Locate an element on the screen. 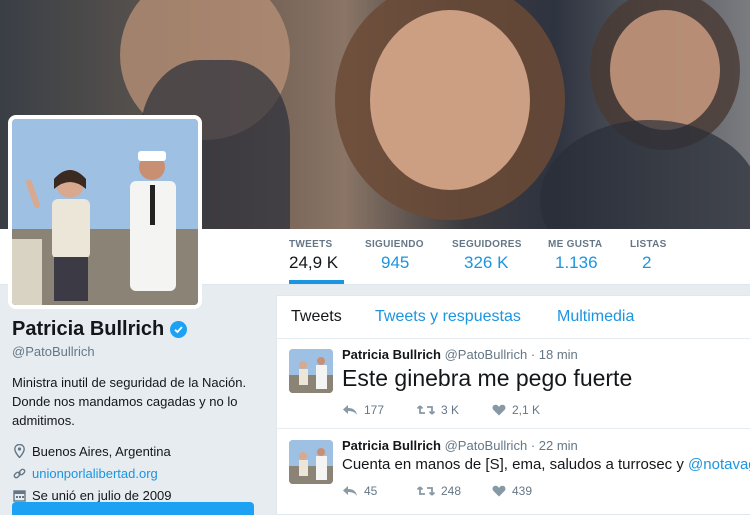 This screenshot has height=515, width=750. reply-button: 45 is located at coordinates (379, 491).